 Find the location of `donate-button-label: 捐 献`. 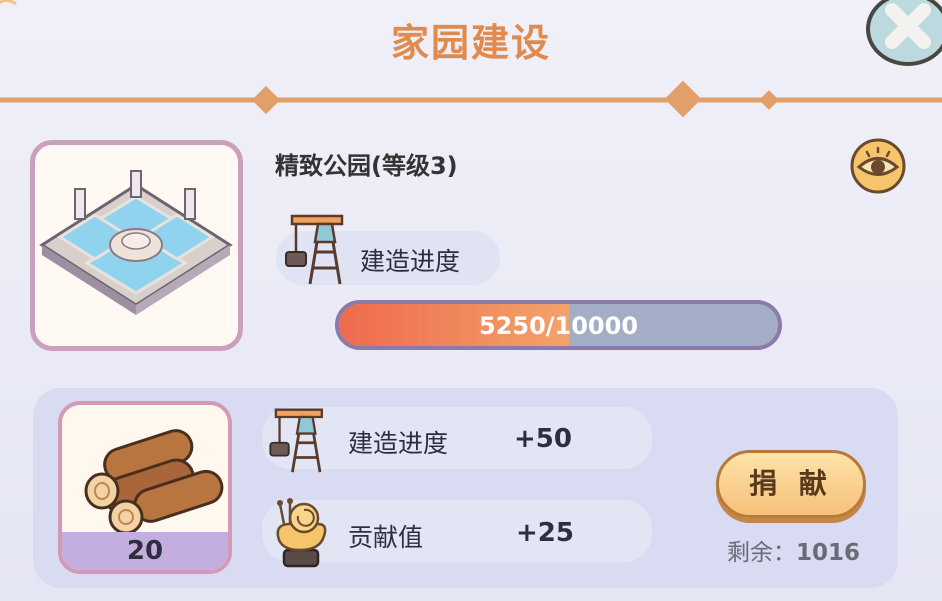

donate-button-label: 捐 献 is located at coordinates (791, 483).